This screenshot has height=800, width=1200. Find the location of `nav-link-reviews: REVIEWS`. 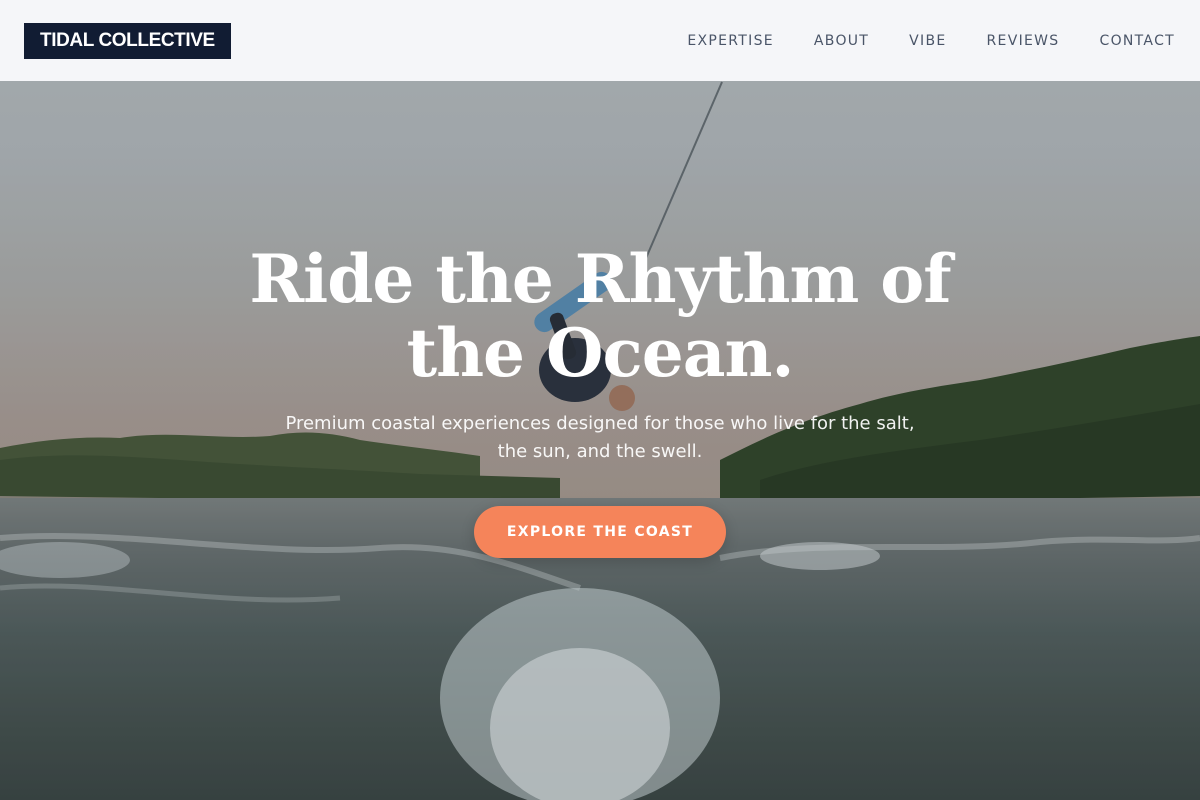

nav-link-reviews: REVIEWS is located at coordinates (1023, 41).